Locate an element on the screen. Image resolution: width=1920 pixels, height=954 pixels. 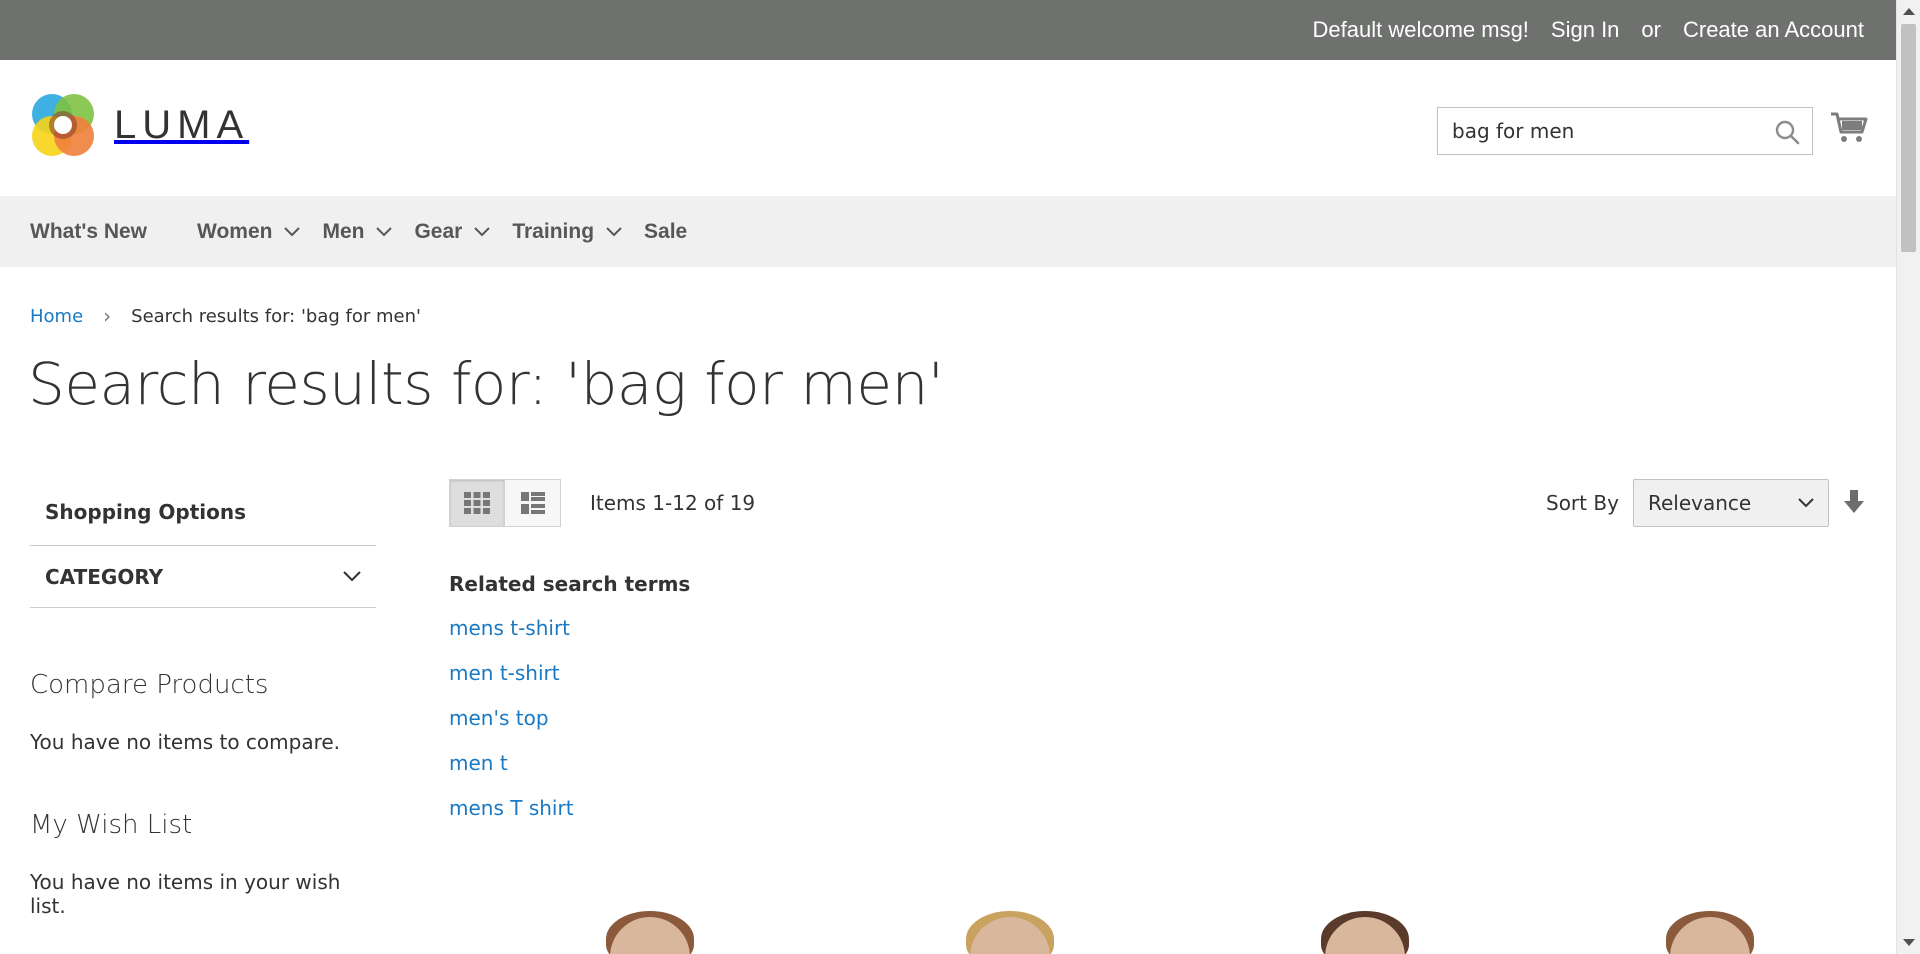
nav-item-label: Men is located at coordinates (343, 231).